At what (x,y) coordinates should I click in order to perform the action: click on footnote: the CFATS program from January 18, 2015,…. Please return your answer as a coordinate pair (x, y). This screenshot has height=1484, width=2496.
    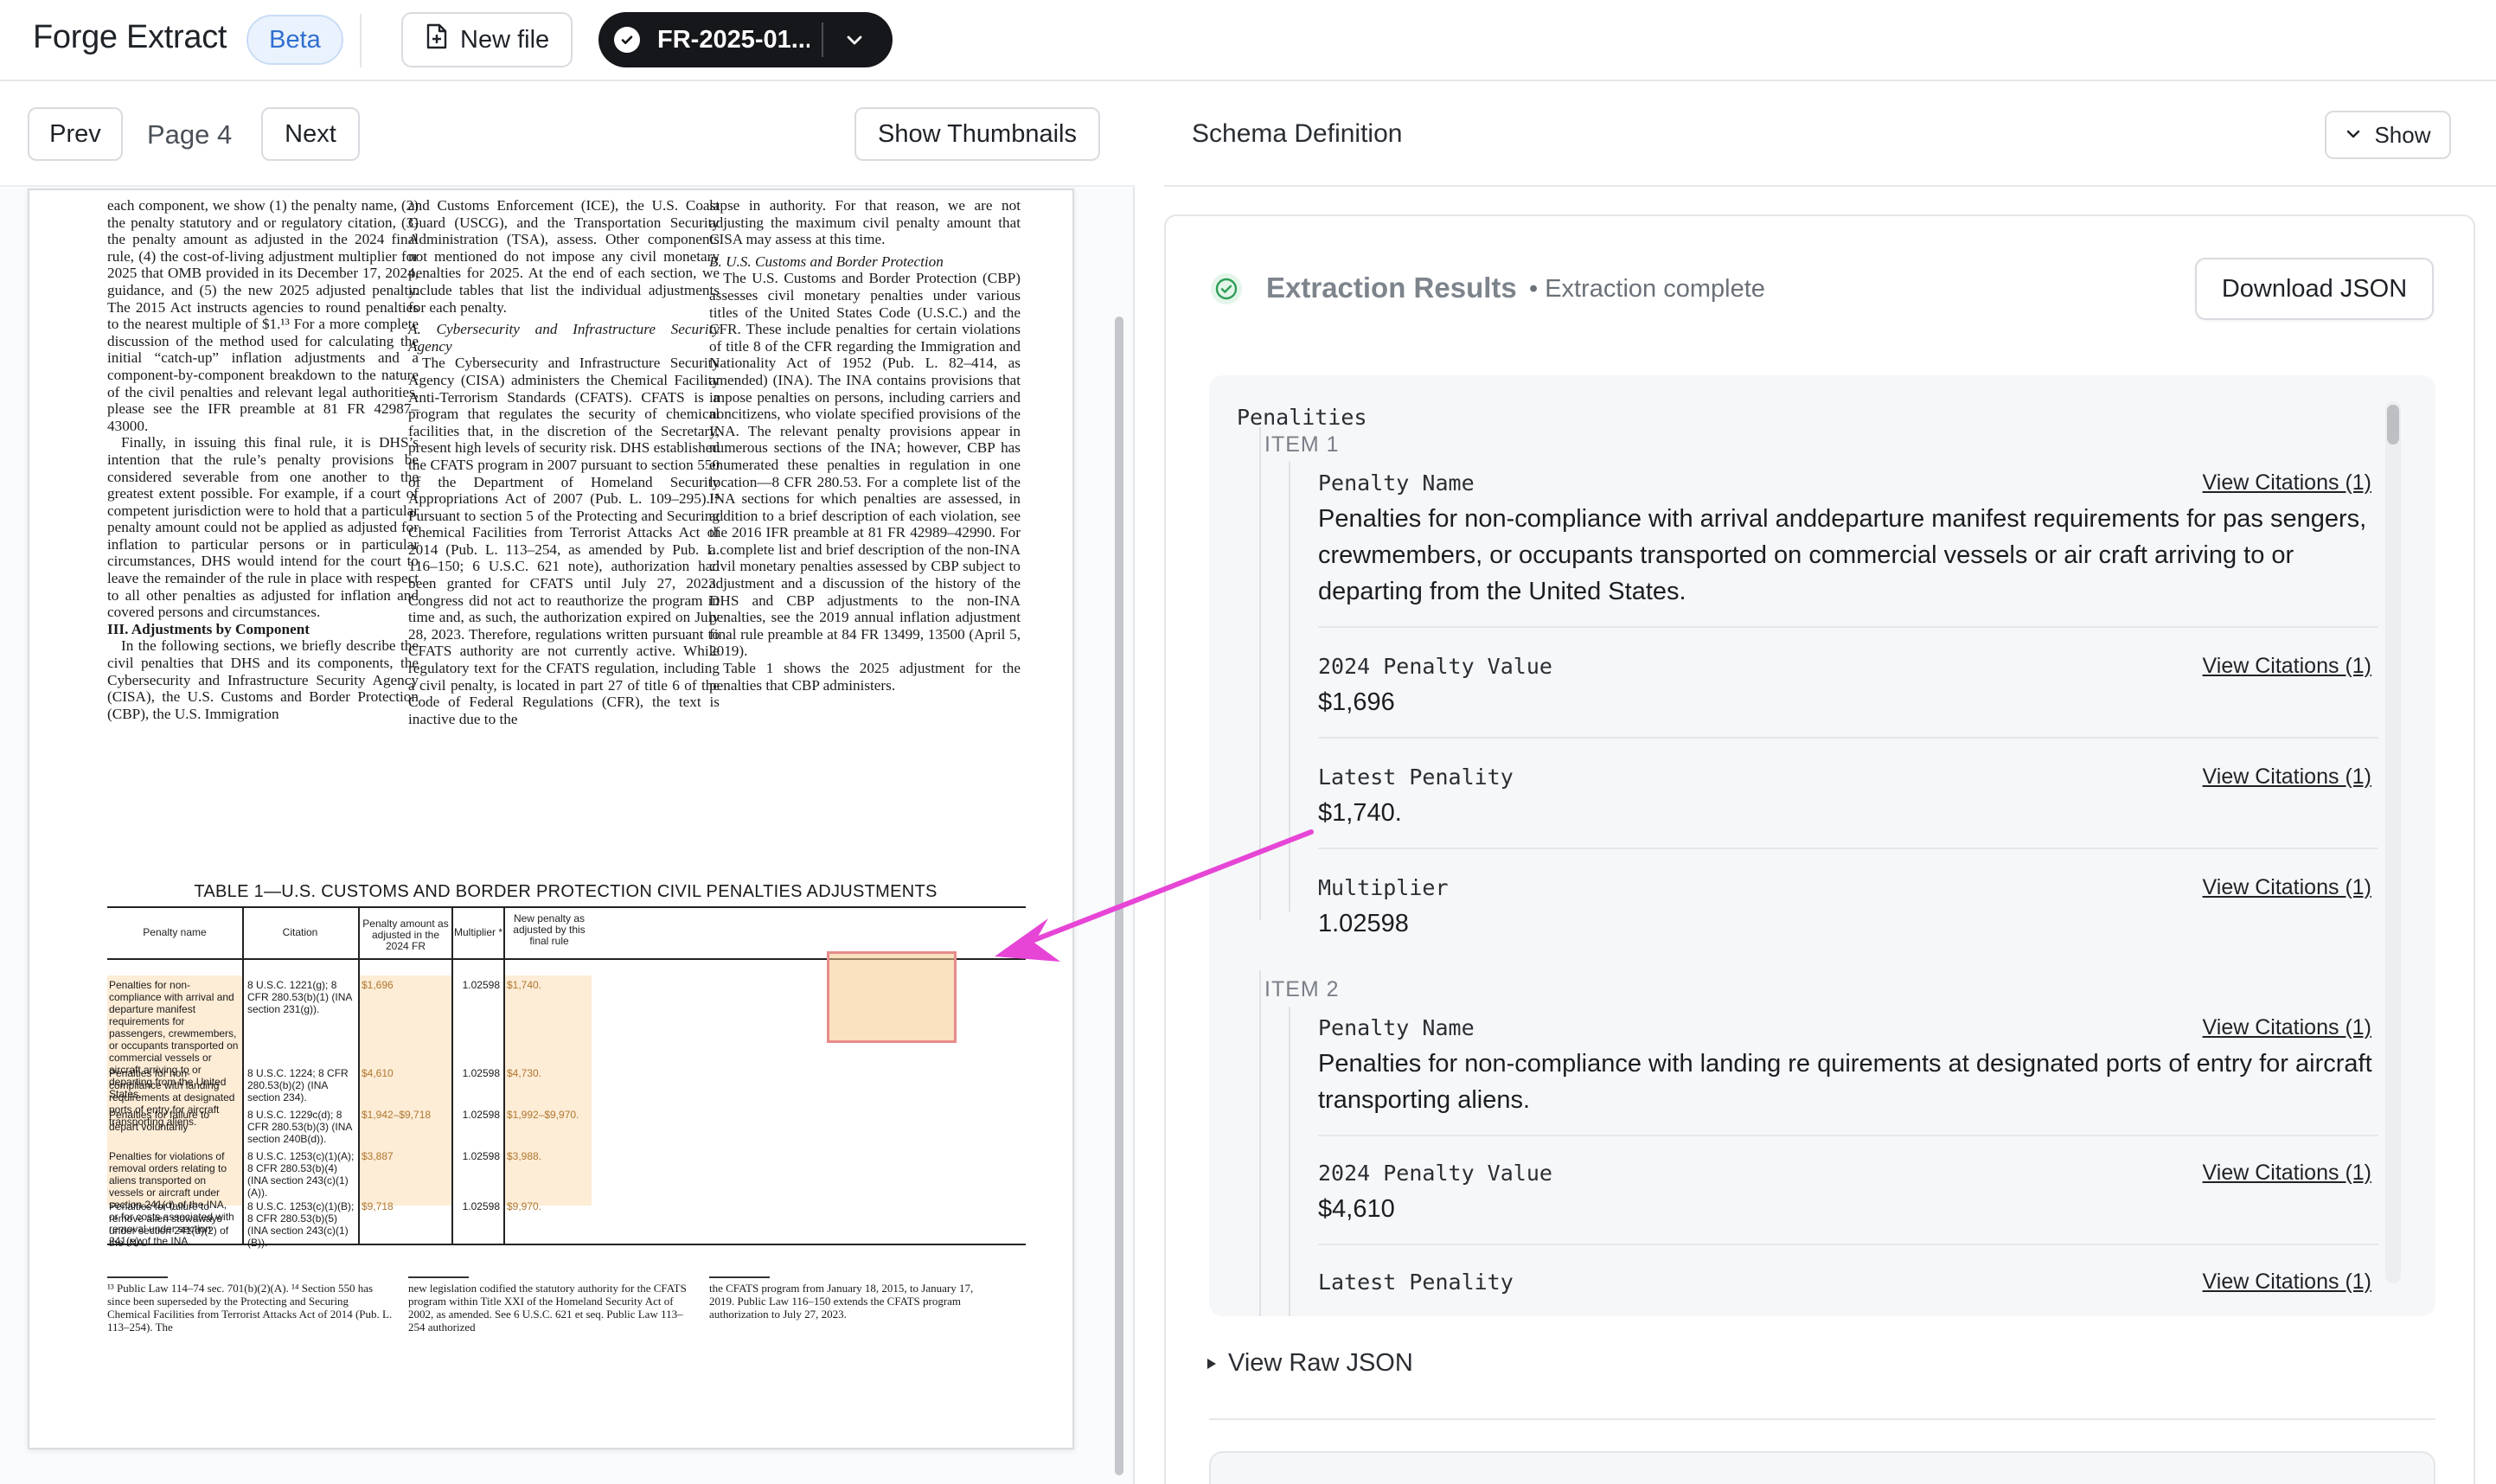
    Looking at the image, I should click on (841, 1302).